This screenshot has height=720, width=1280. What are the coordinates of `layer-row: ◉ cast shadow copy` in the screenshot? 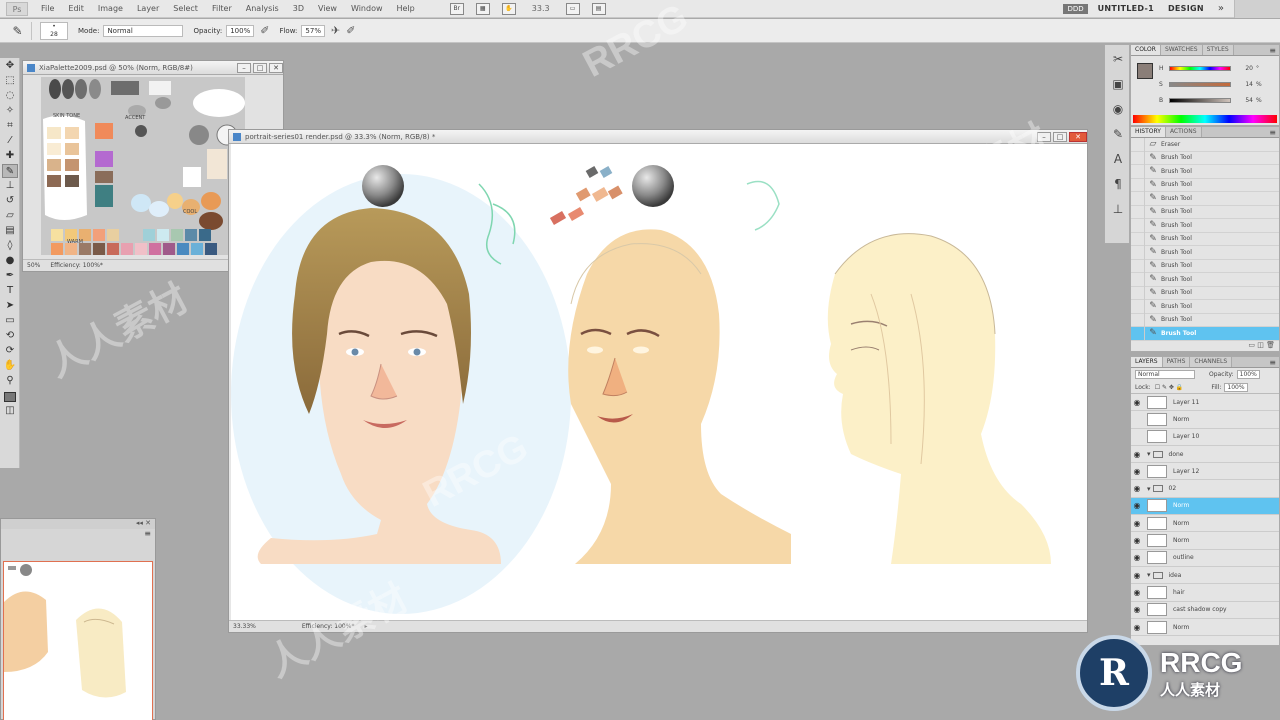 It's located at (1205, 610).